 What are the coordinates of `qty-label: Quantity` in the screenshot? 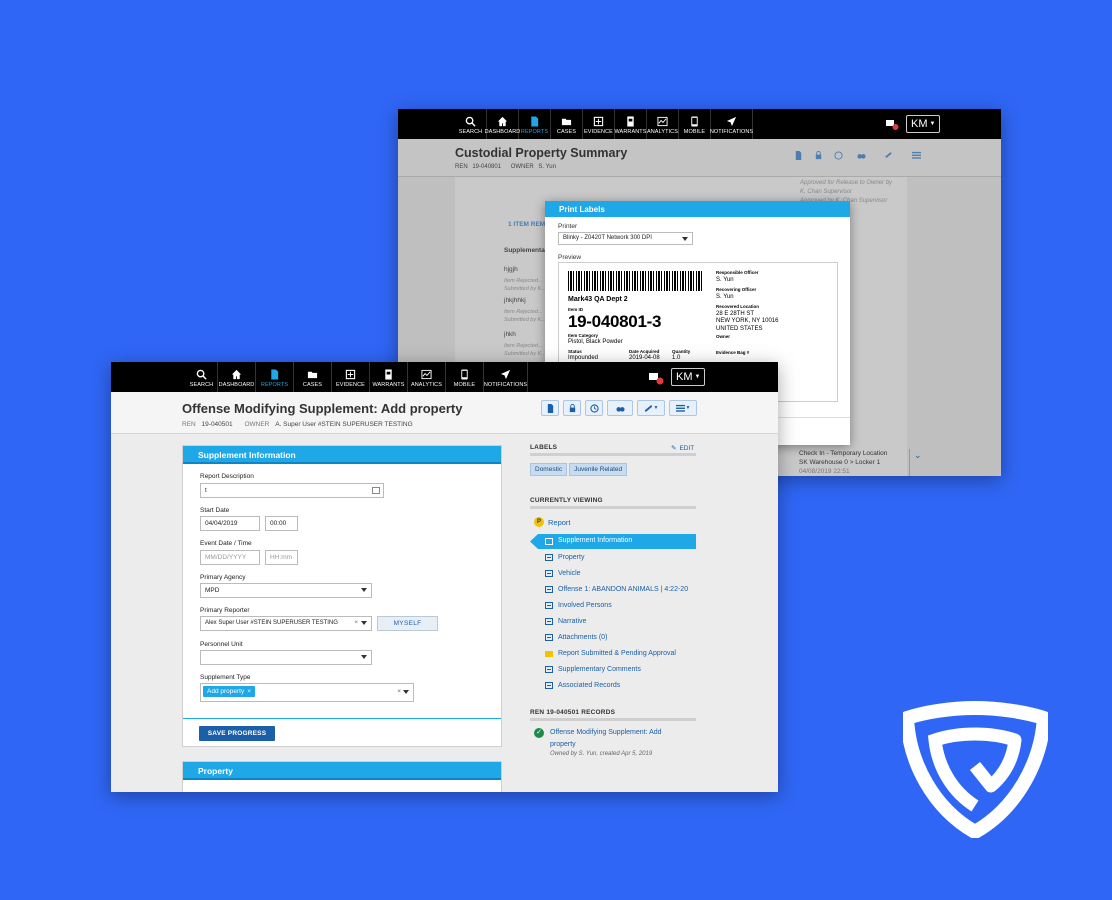 It's located at (681, 351).